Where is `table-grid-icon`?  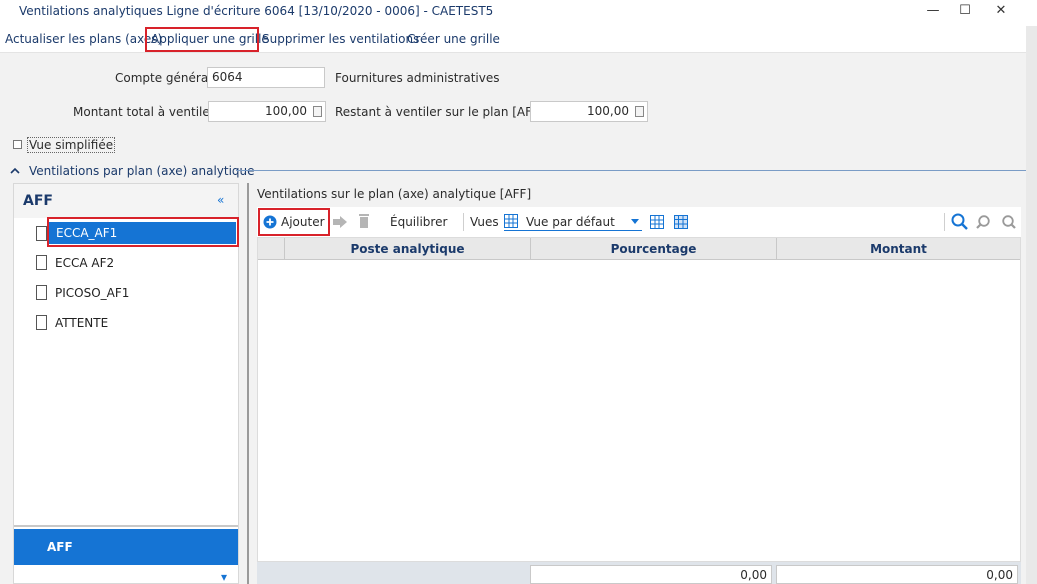 table-grid-icon is located at coordinates (681, 222).